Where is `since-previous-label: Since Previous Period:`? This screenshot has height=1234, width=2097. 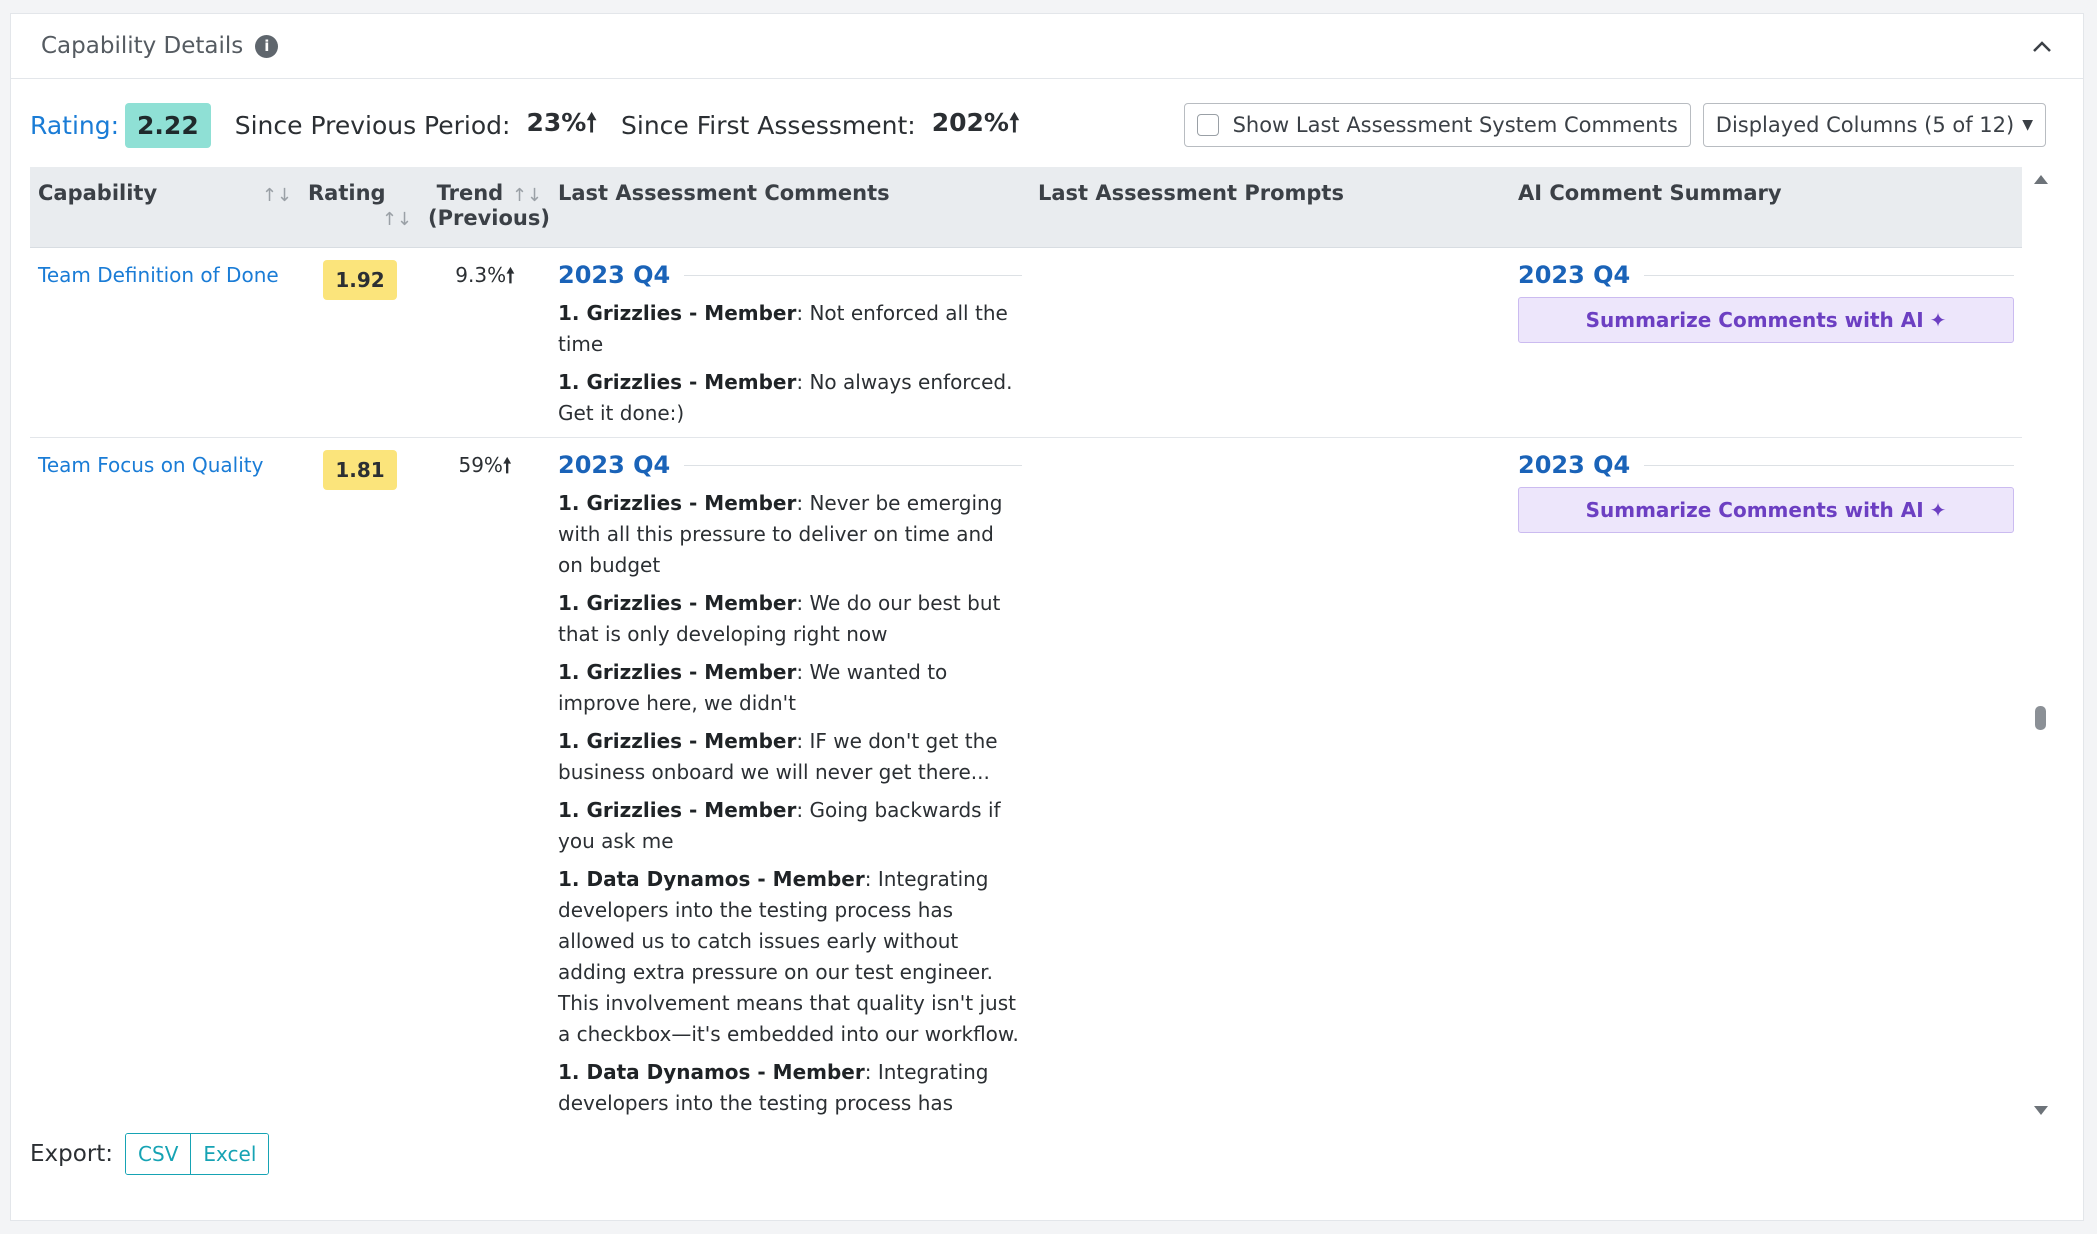
since-previous-label: Since Previous Period: is located at coordinates (372, 125).